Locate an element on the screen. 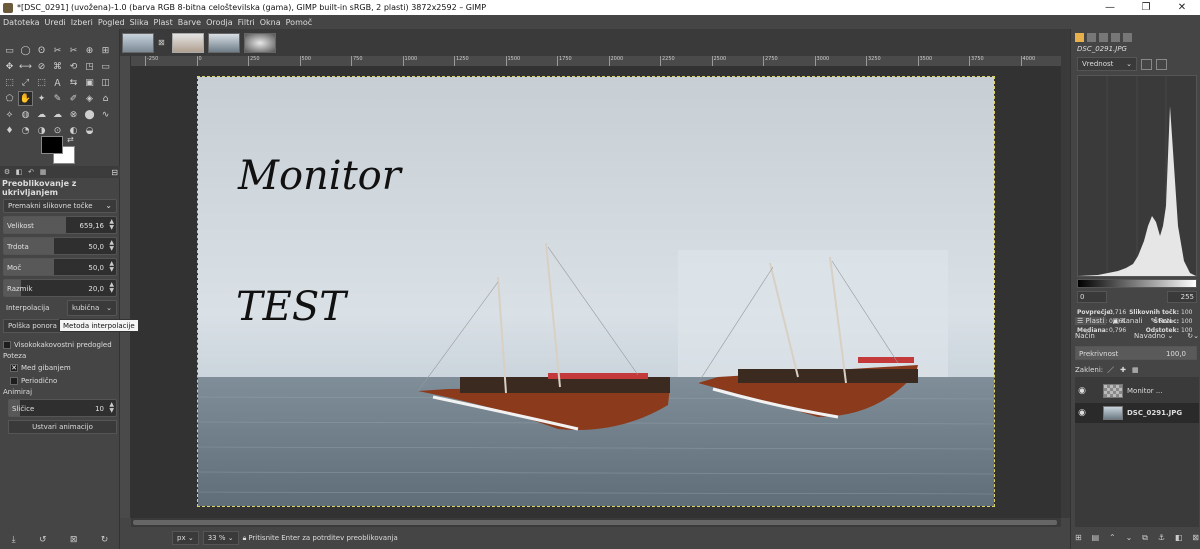 This screenshot has height=549, width=1200. strength-slider: Moč 50,0 ▲ ▼ is located at coordinates (60, 267).